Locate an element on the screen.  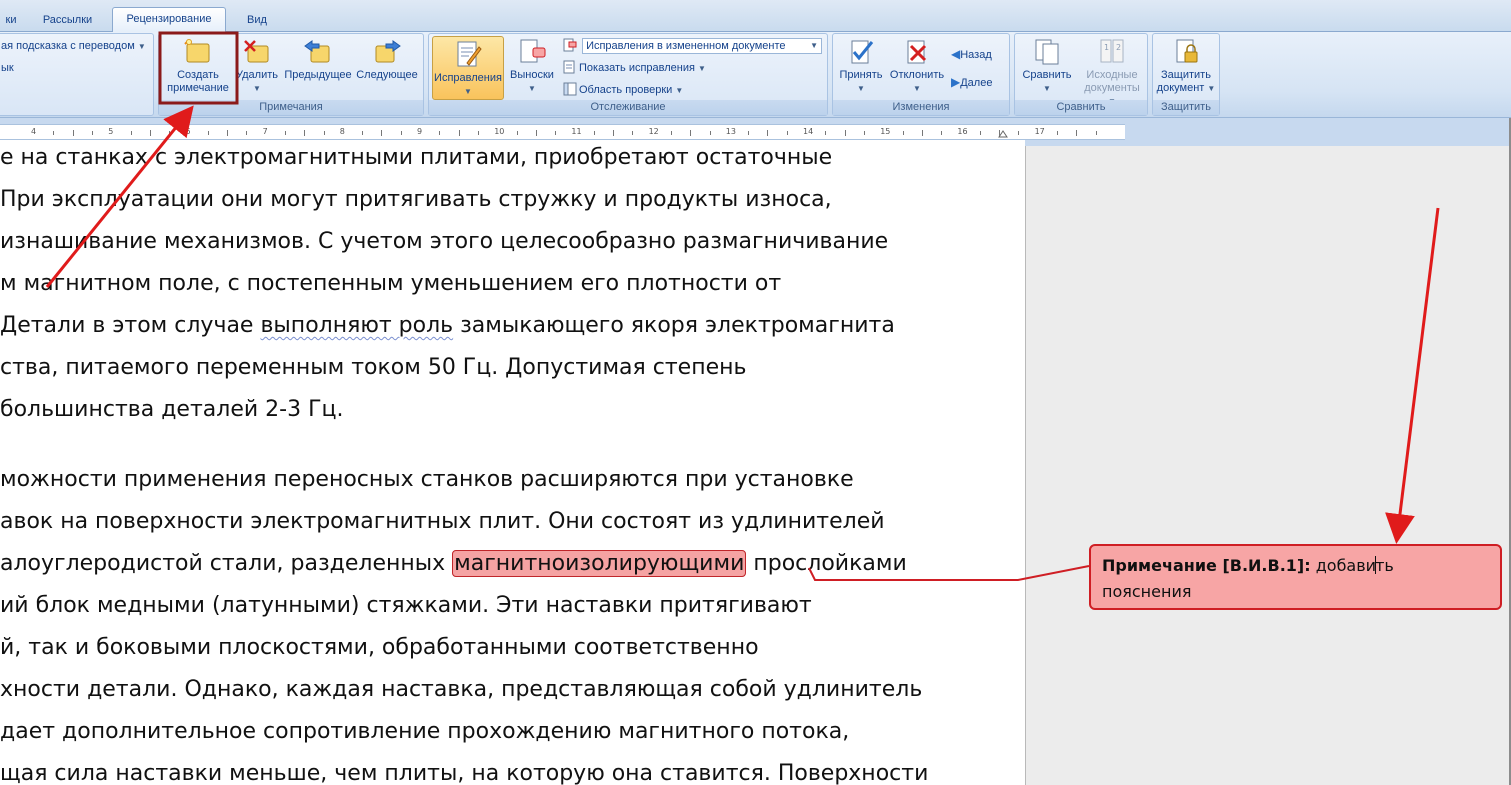
next-change-button: ▶Далее is located at coordinates (971, 82).